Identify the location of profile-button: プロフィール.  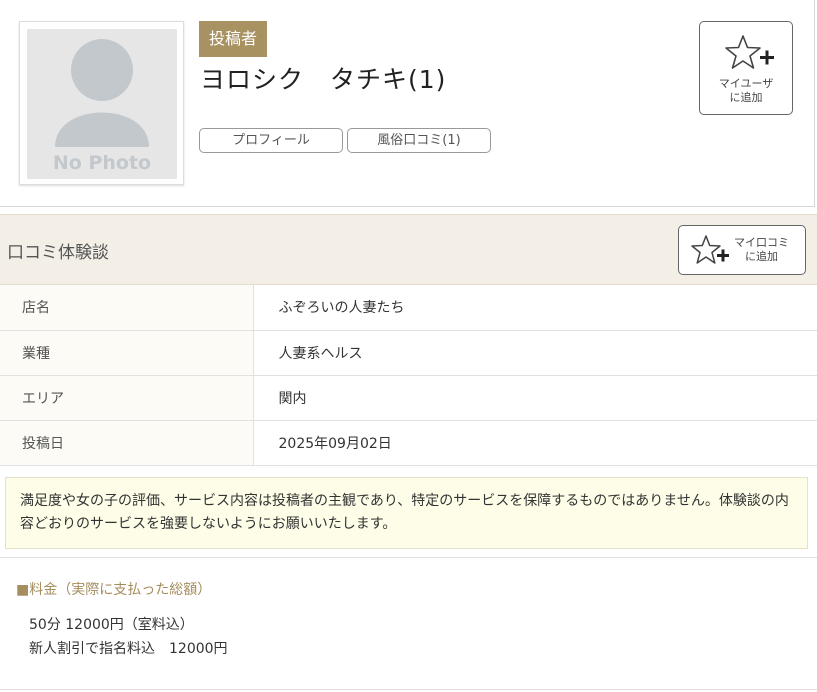
(271, 140).